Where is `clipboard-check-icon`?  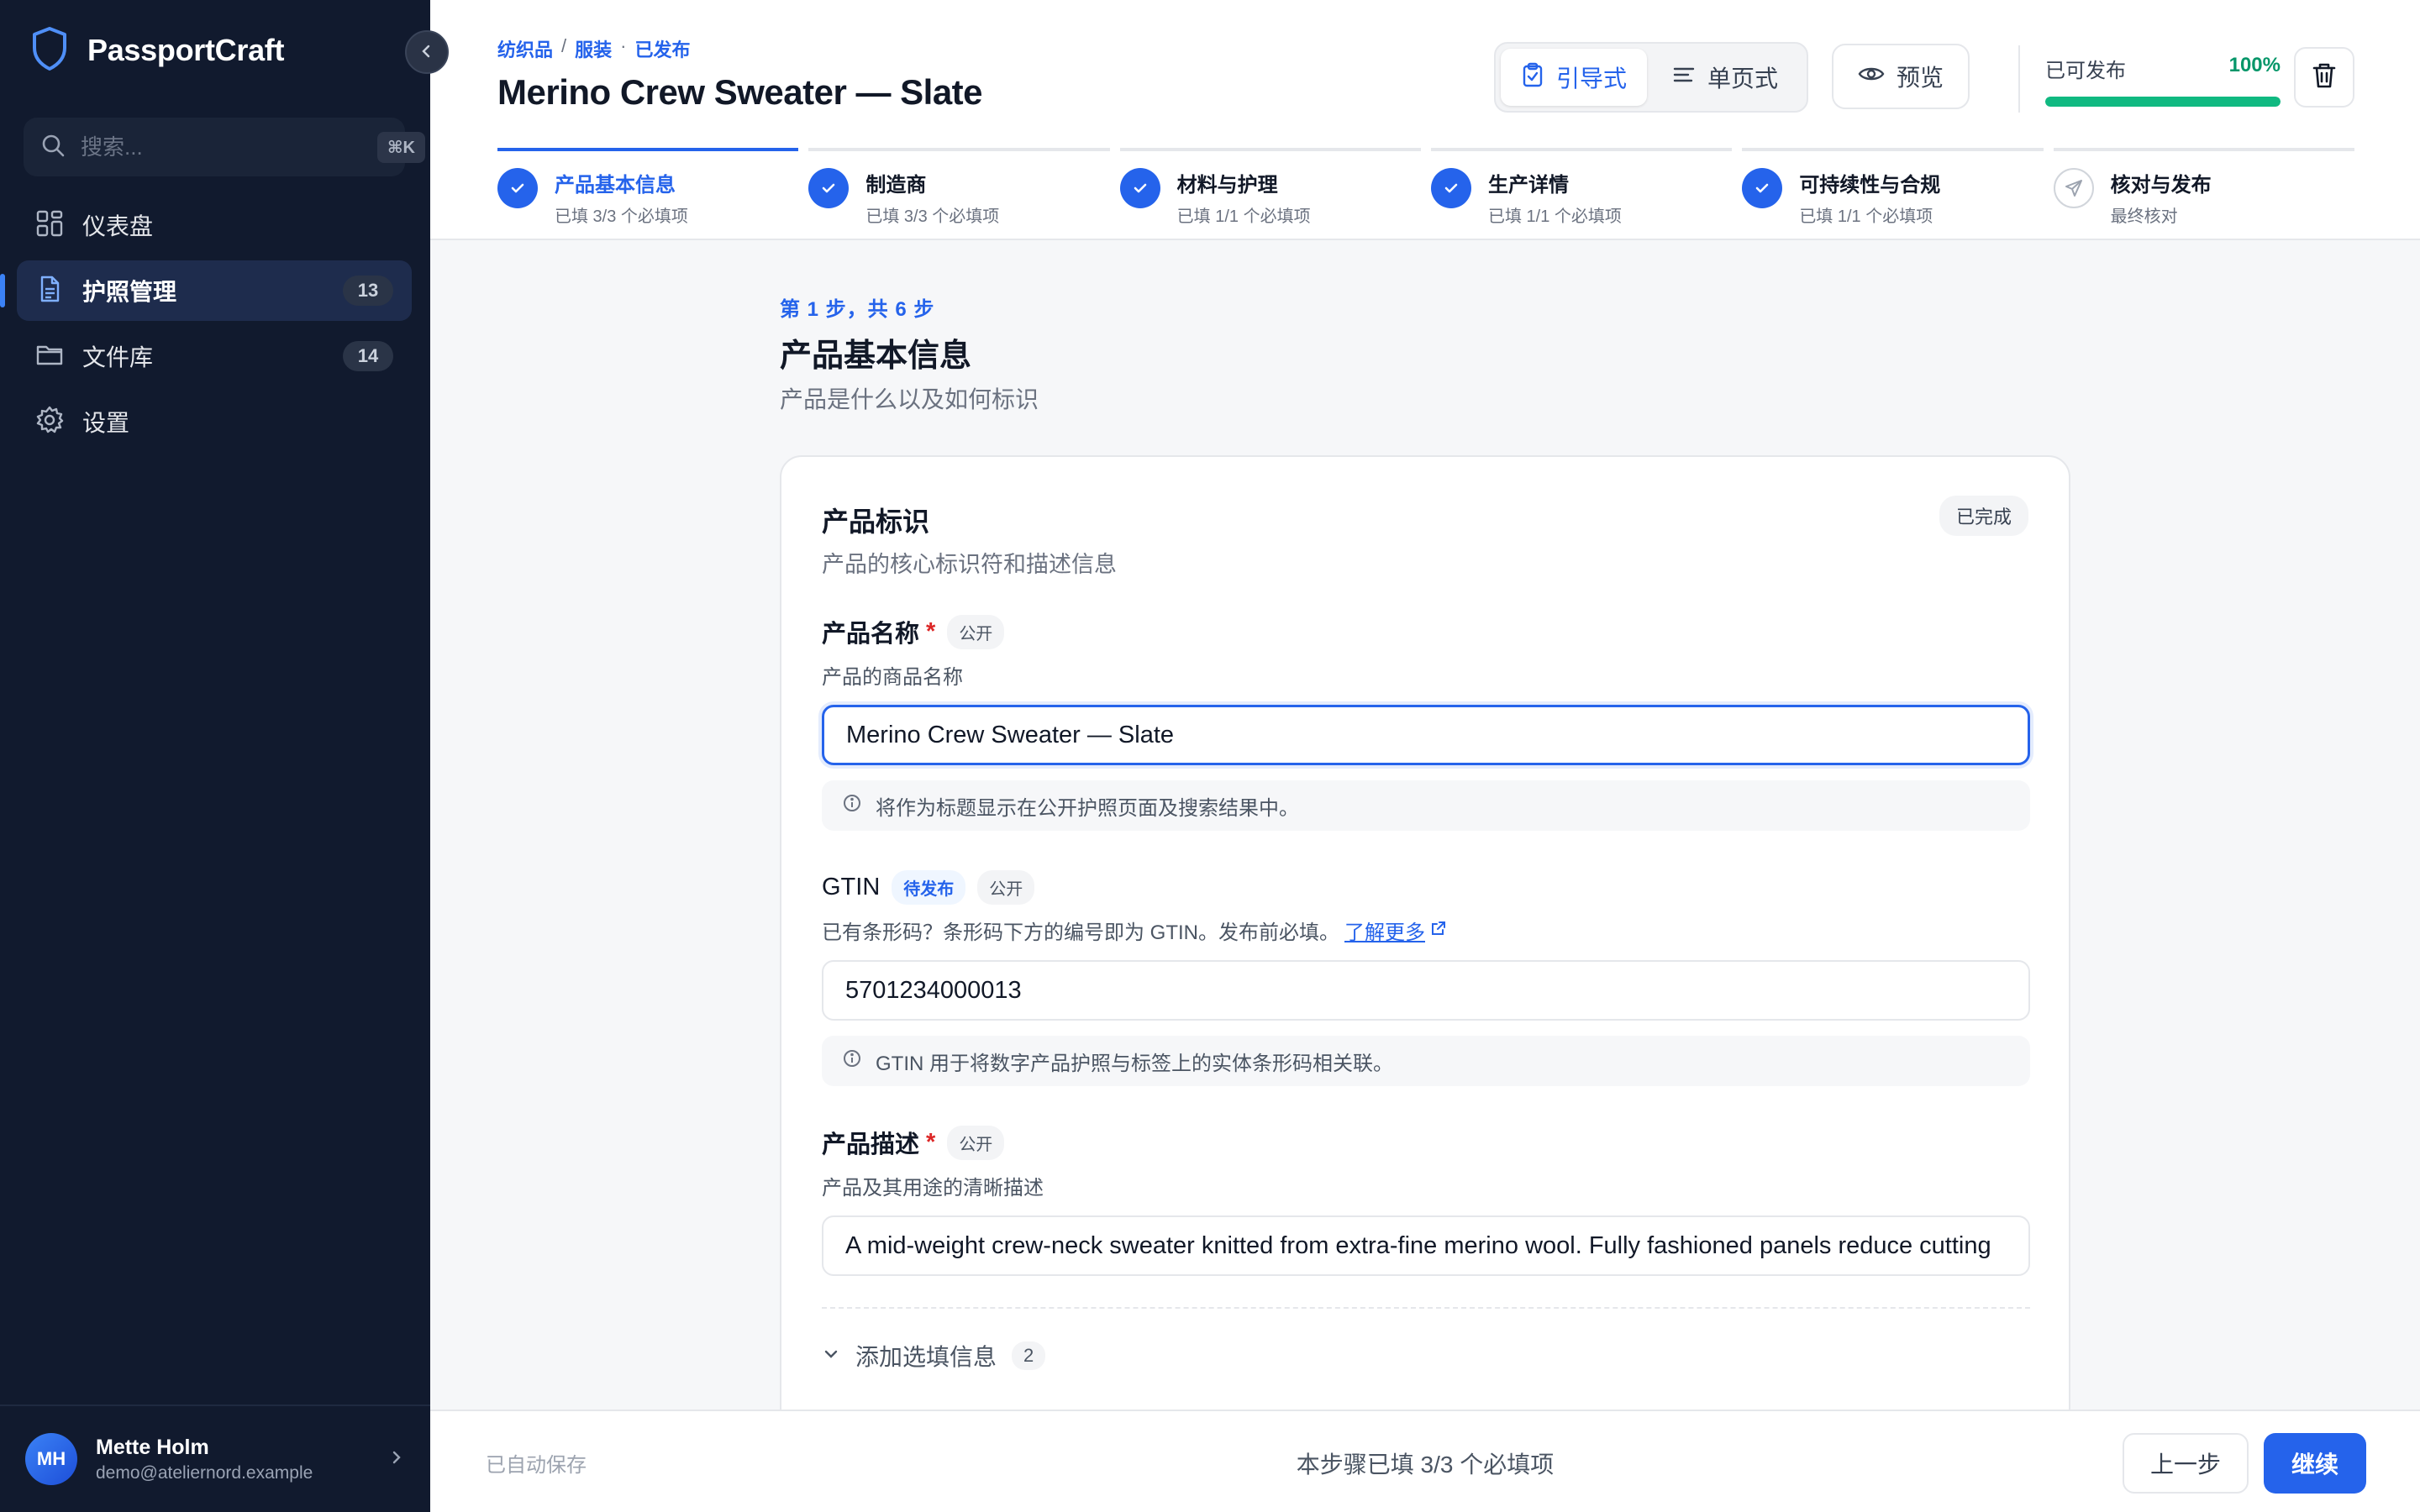
clipboard-check-icon is located at coordinates (1532, 77).